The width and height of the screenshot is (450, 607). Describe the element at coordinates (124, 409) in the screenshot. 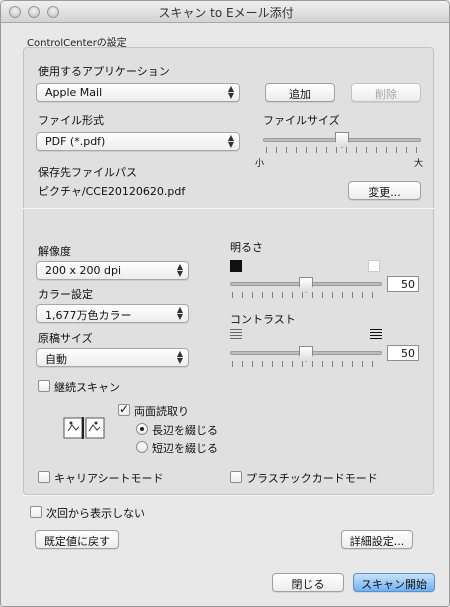

I see `duplex-checkbox` at that location.